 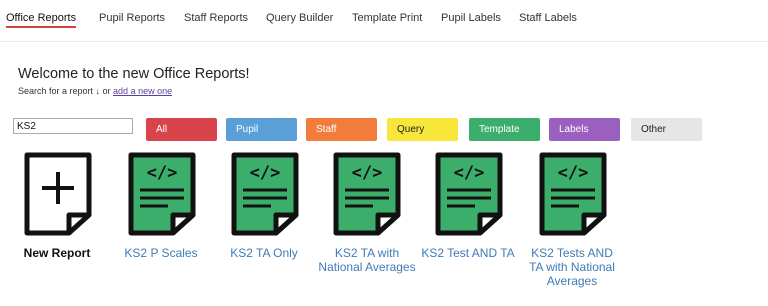 What do you see at coordinates (41, 18) in the screenshot?
I see `tab-office-reports: Office Reports` at bounding box center [41, 18].